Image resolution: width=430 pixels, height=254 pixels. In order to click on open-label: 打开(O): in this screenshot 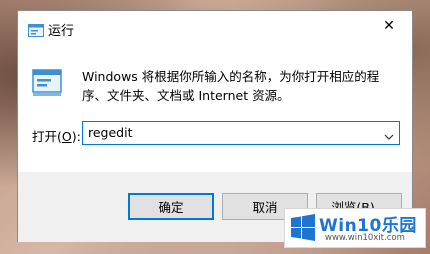, I will do `click(56, 136)`.